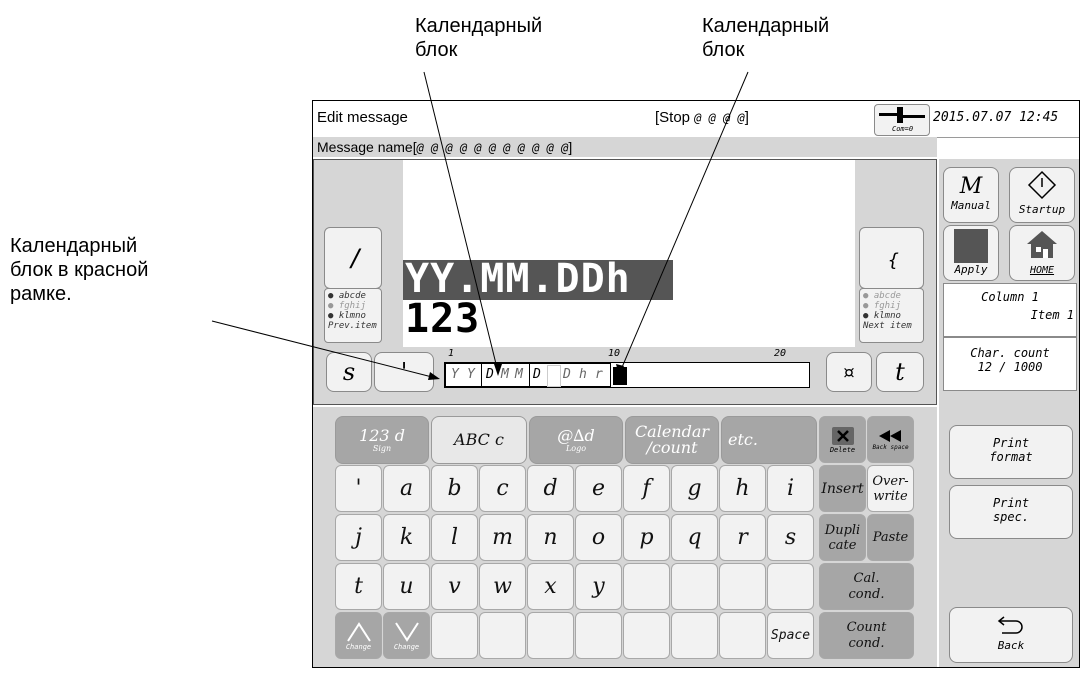 This screenshot has height=675, width=1088. I want to click on key-u: u, so click(406, 586).